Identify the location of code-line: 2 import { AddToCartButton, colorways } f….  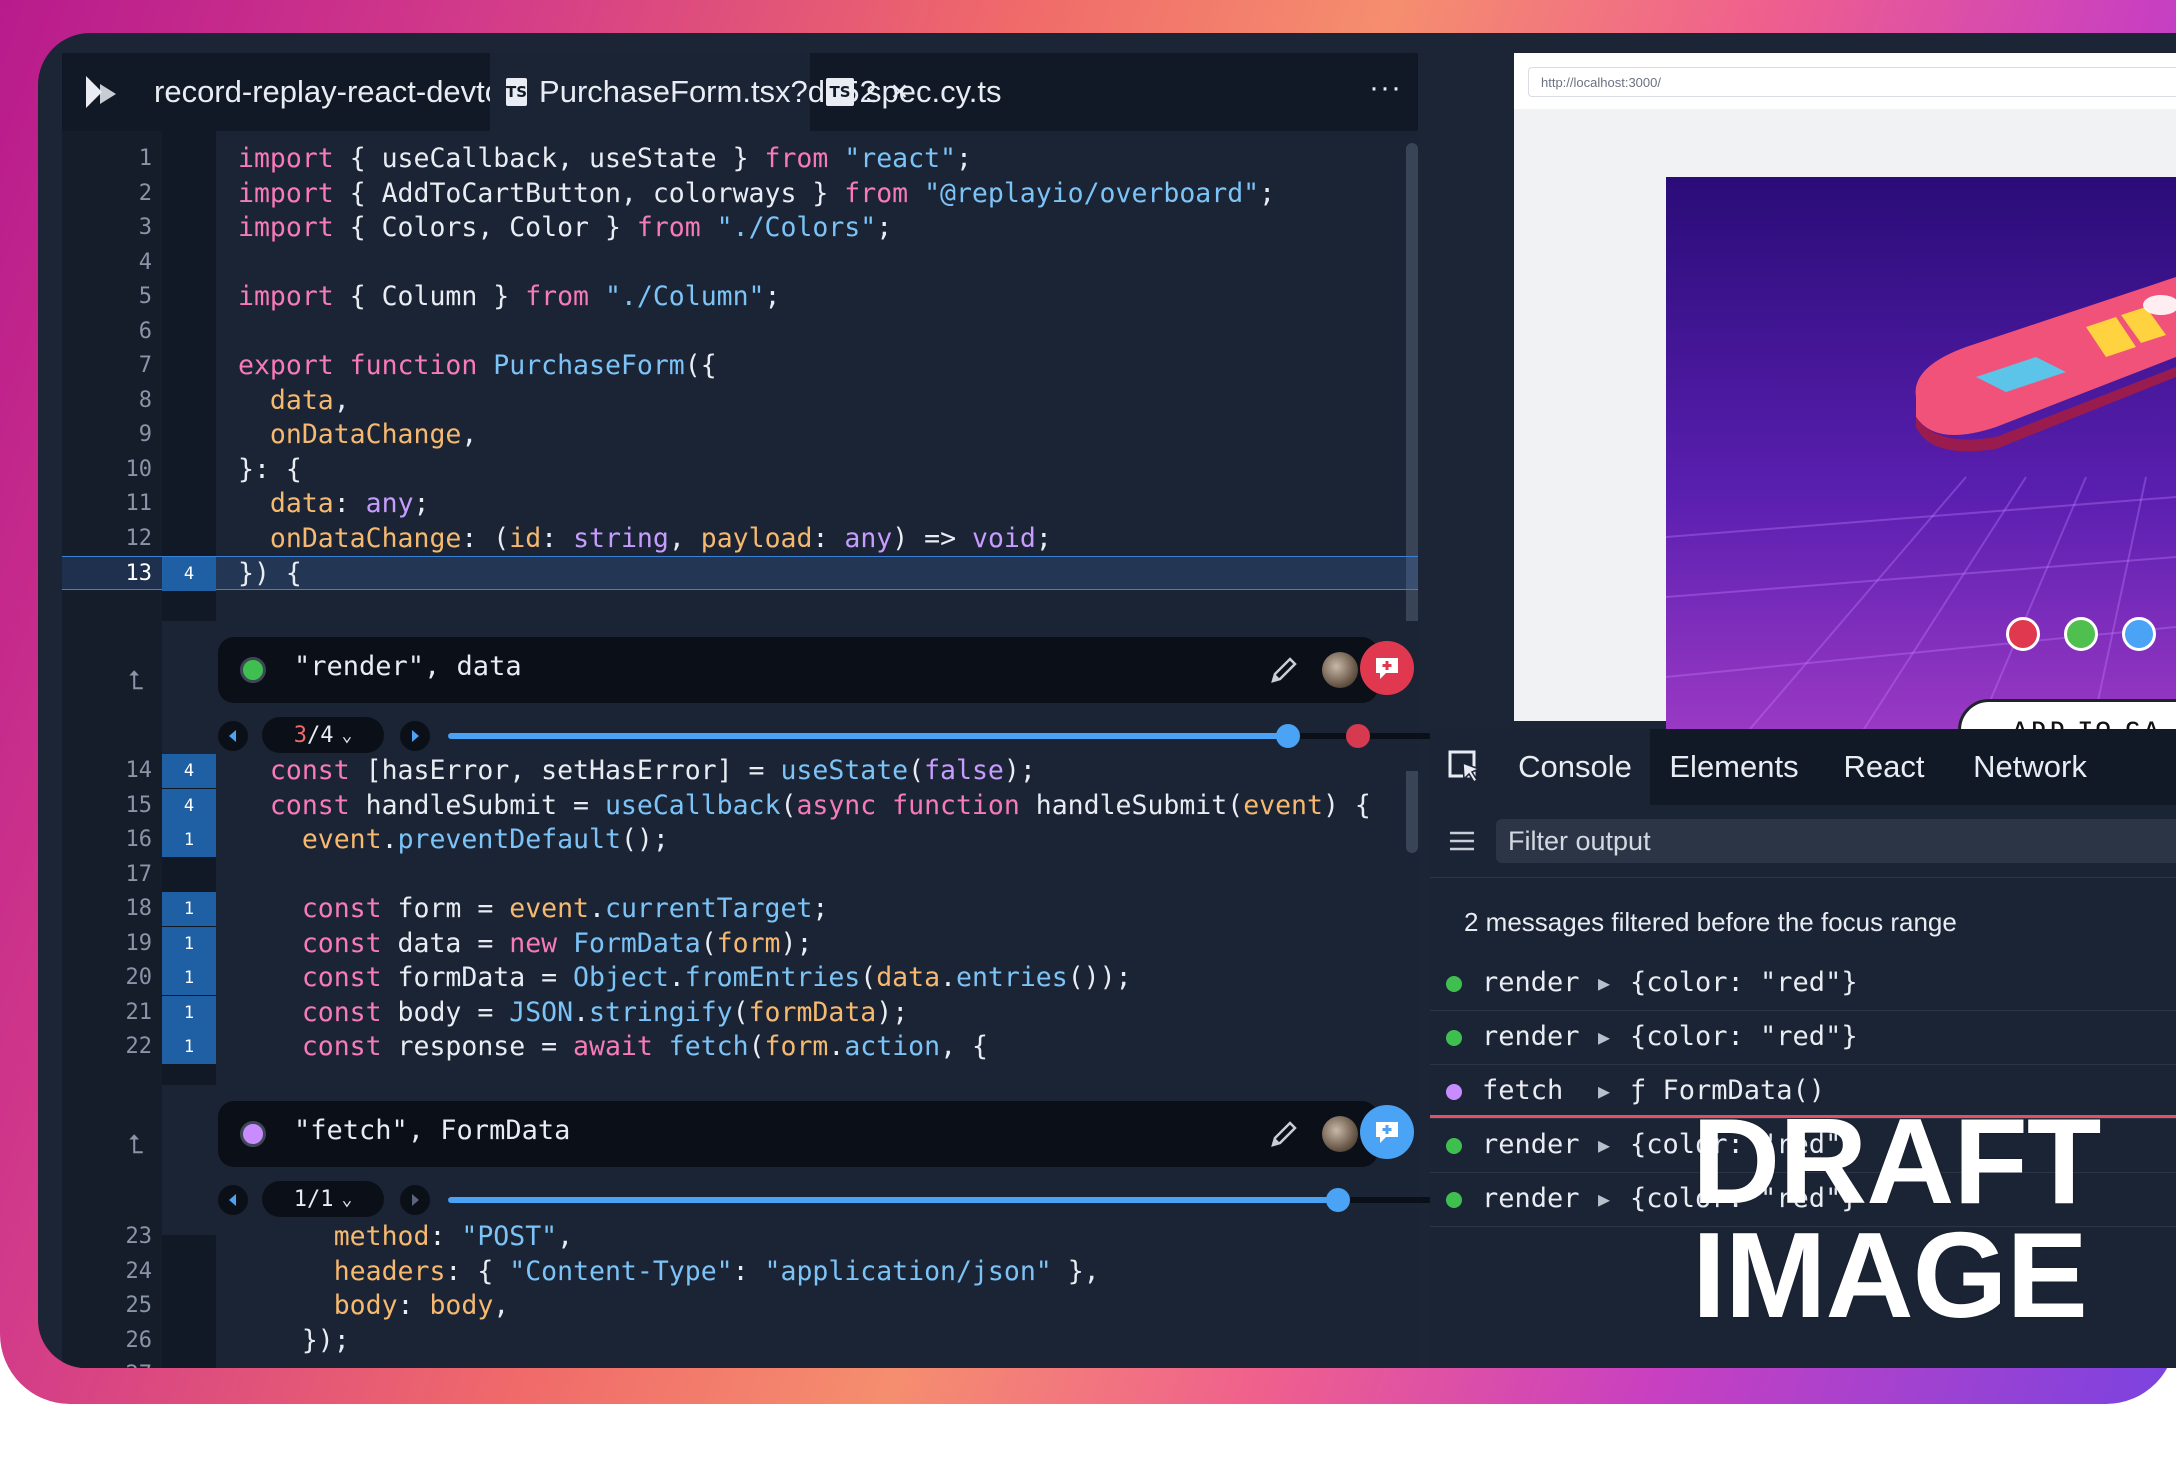
(740, 194).